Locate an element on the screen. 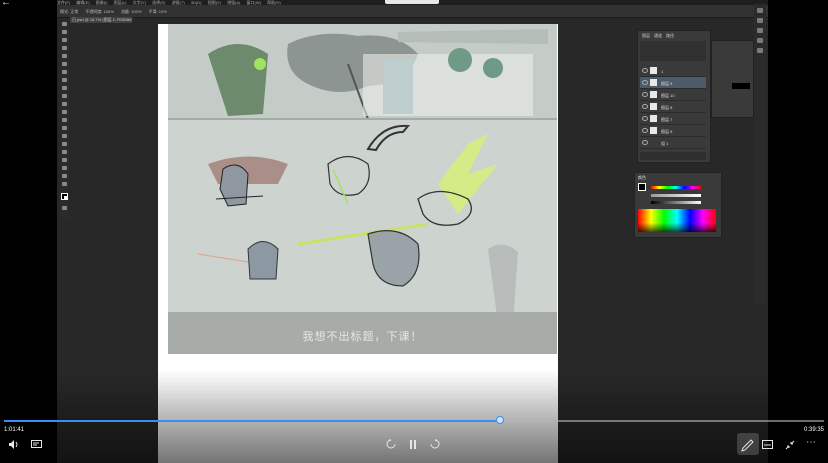  history-brush-icon is located at coordinates (64, 96).